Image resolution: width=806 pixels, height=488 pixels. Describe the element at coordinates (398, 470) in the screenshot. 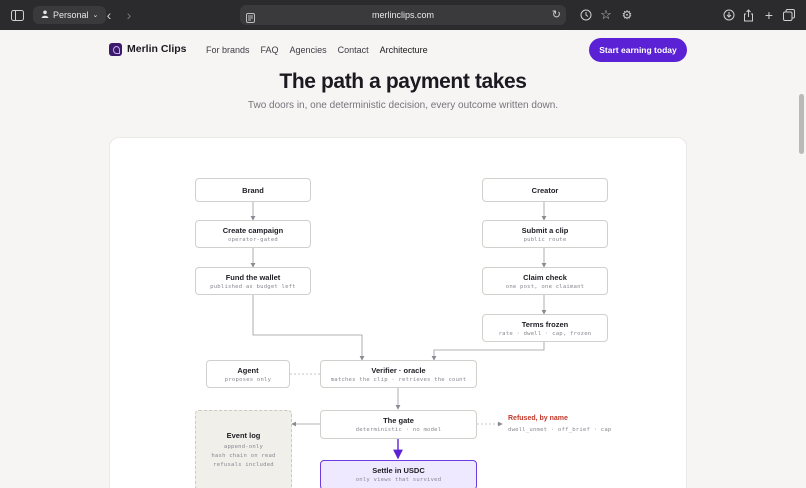

I see `node-settle-title: Settle in USDC` at that location.